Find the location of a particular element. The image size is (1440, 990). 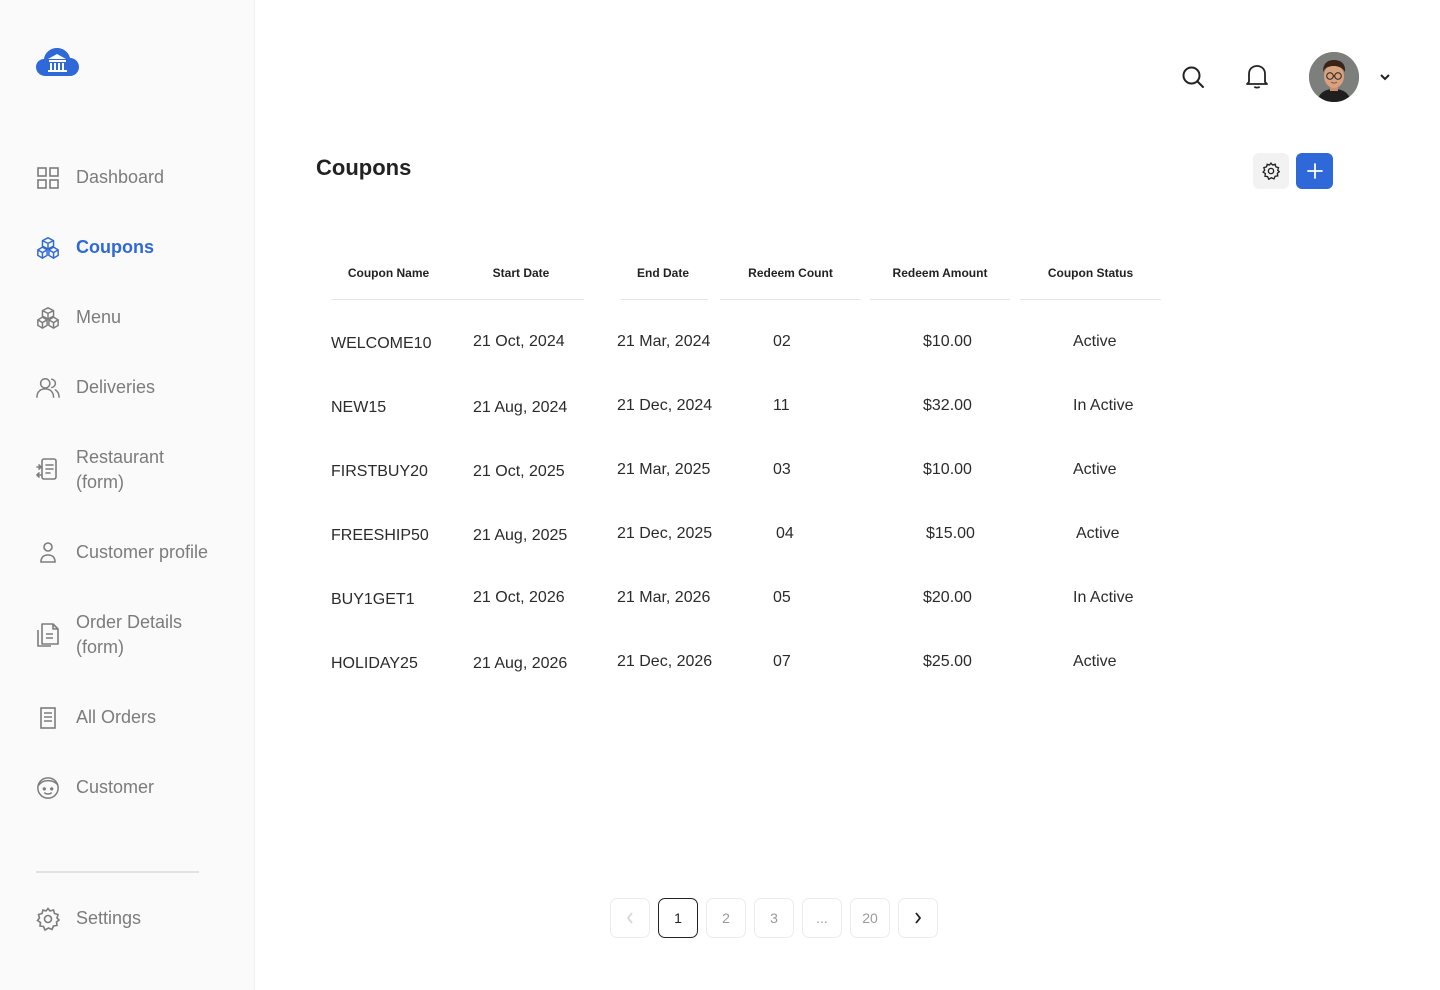

cell-start-date: 21 Aug, 2025 is located at coordinates (520, 535).